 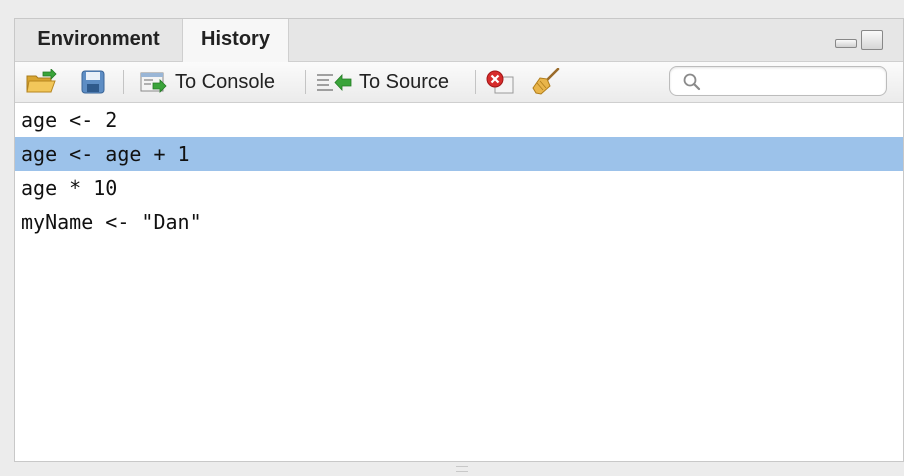 What do you see at coordinates (795, 82) in the screenshot?
I see `history-search-input` at bounding box center [795, 82].